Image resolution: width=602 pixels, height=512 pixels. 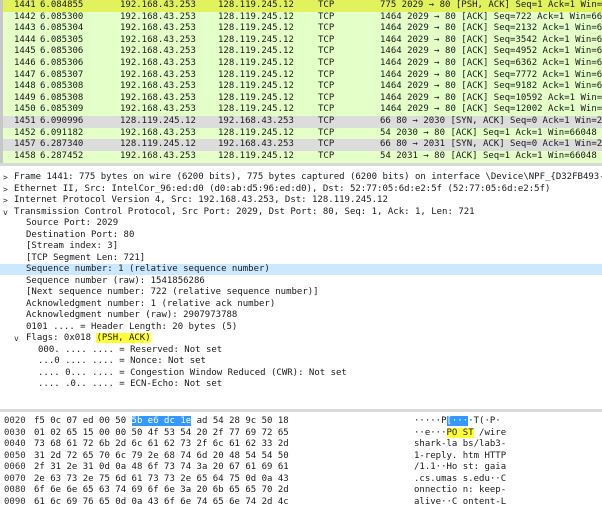 I want to click on flag-nonce-field: ...0 .... .... = Nonce: Not set, so click(x=122, y=361).